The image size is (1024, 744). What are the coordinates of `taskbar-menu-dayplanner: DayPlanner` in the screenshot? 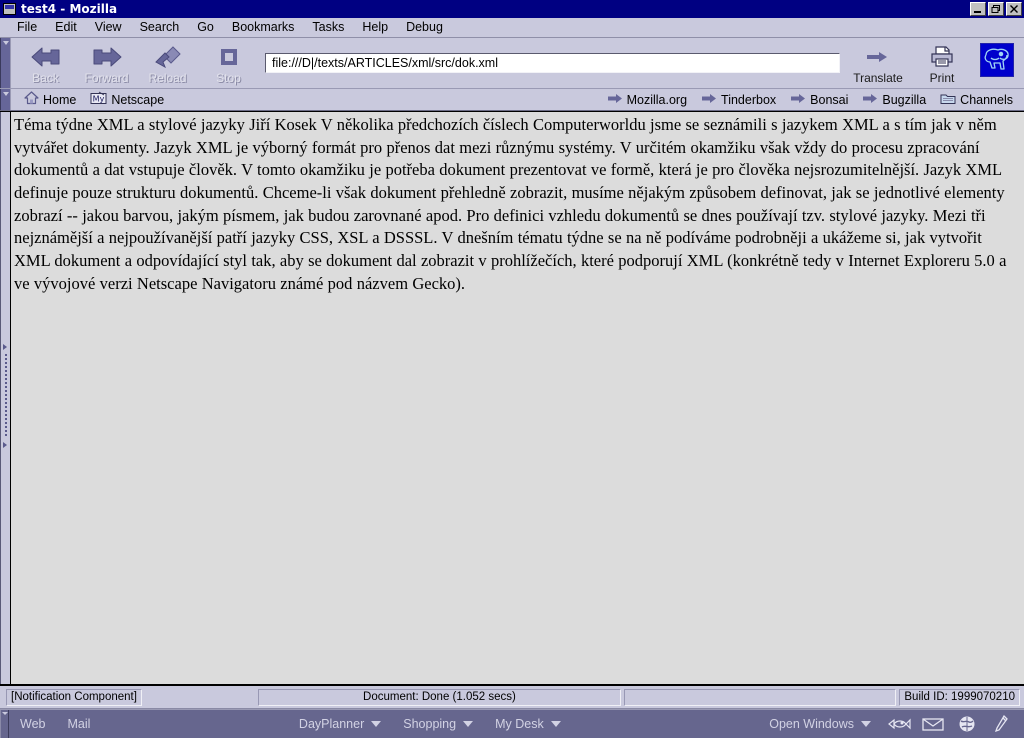 It's located at (340, 724).